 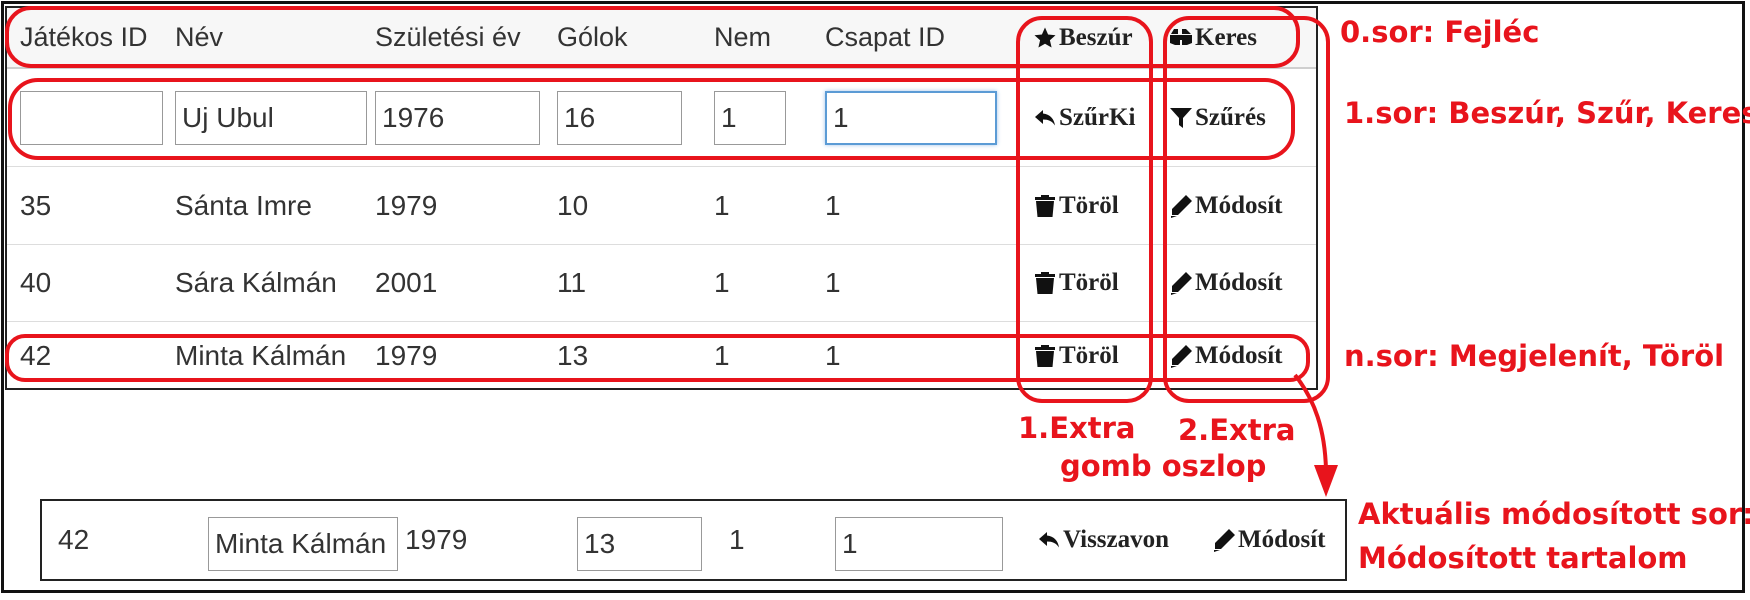 What do you see at coordinates (1547, 113) in the screenshot?
I see `annotation-row1: 1.sor: Beszúr, Szűr, Keres` at bounding box center [1547, 113].